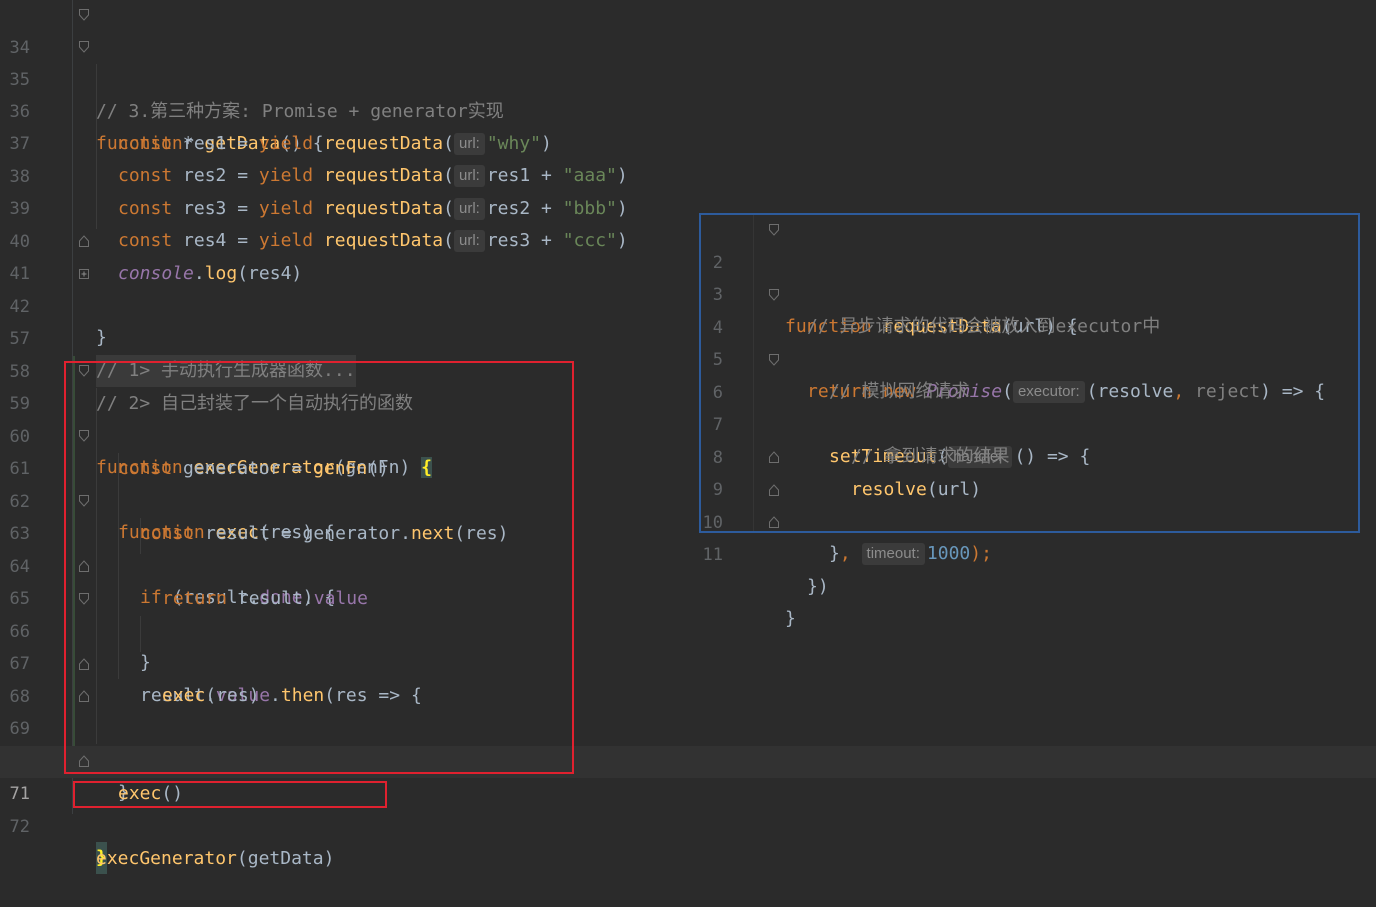 This screenshot has width=1376, height=907. What do you see at coordinates (19, 827) in the screenshot?
I see `line-number: 72` at bounding box center [19, 827].